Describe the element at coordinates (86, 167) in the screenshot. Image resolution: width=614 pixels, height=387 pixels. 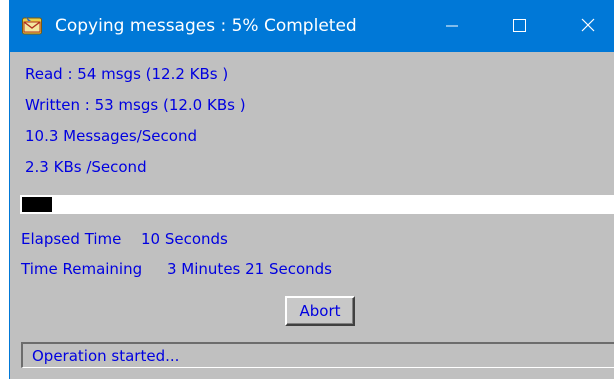
I see `kbs-per-second: 2.3 KBs /Second` at that location.